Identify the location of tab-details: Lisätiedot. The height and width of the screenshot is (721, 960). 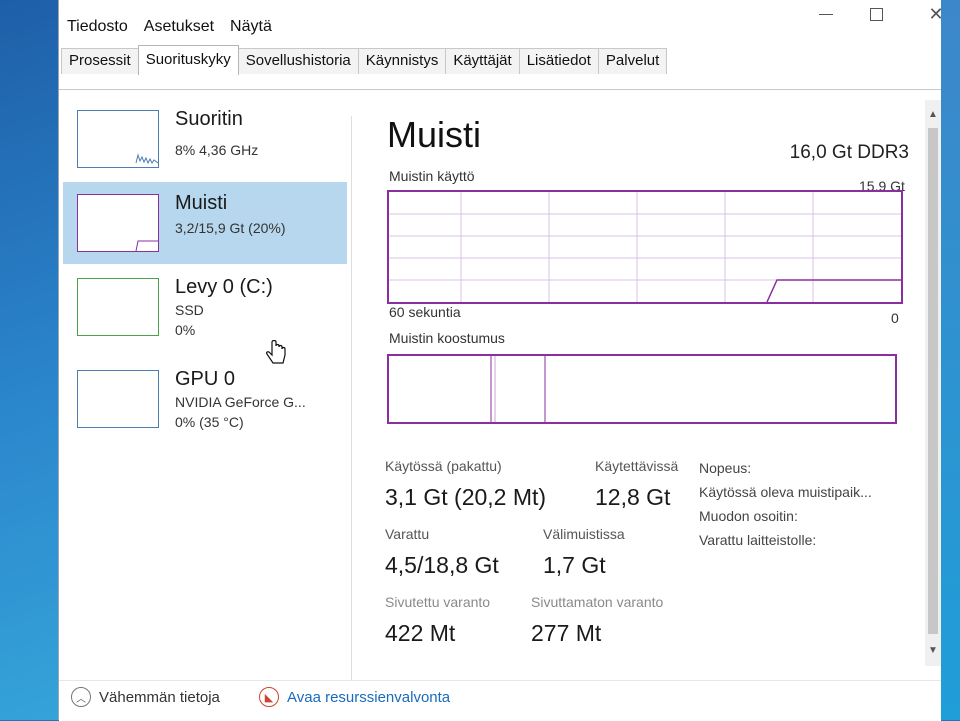
(558, 61).